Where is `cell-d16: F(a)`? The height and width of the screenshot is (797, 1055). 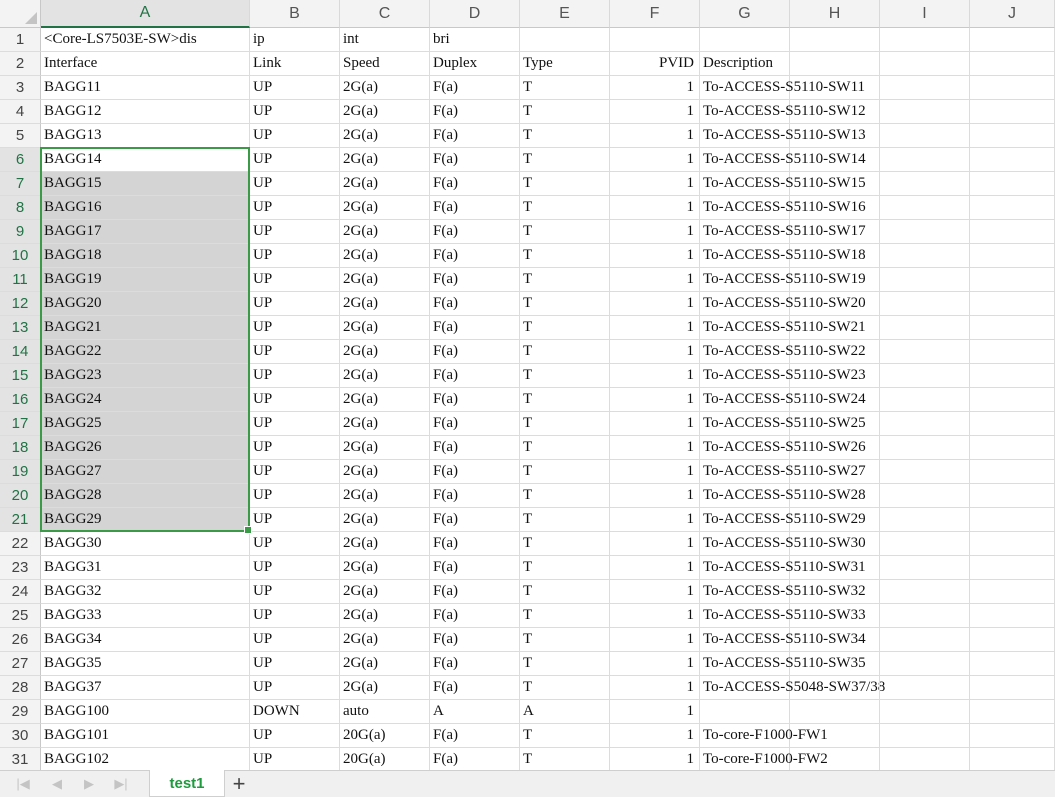 cell-d16: F(a) is located at coordinates (475, 400).